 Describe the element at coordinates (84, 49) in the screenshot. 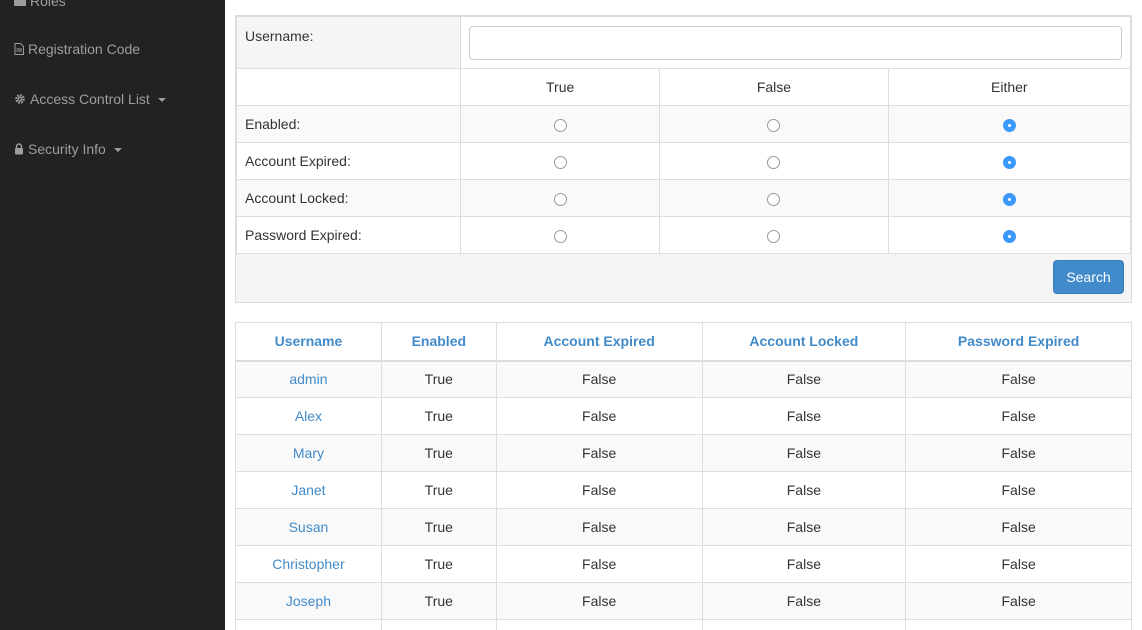

I see `sidebar-item-label: Registration Code` at that location.